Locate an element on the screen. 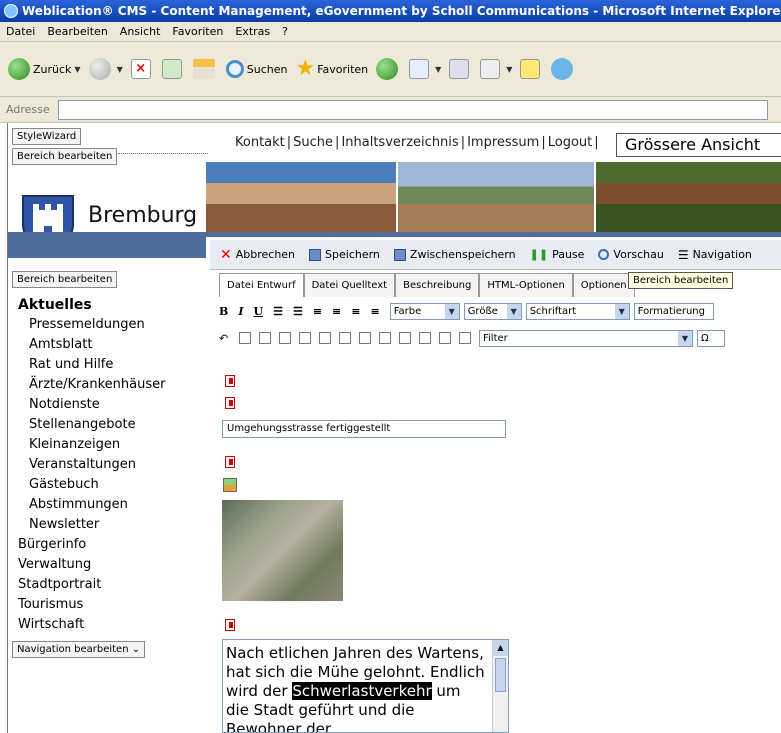  bold-button: B is located at coordinates (223, 311).